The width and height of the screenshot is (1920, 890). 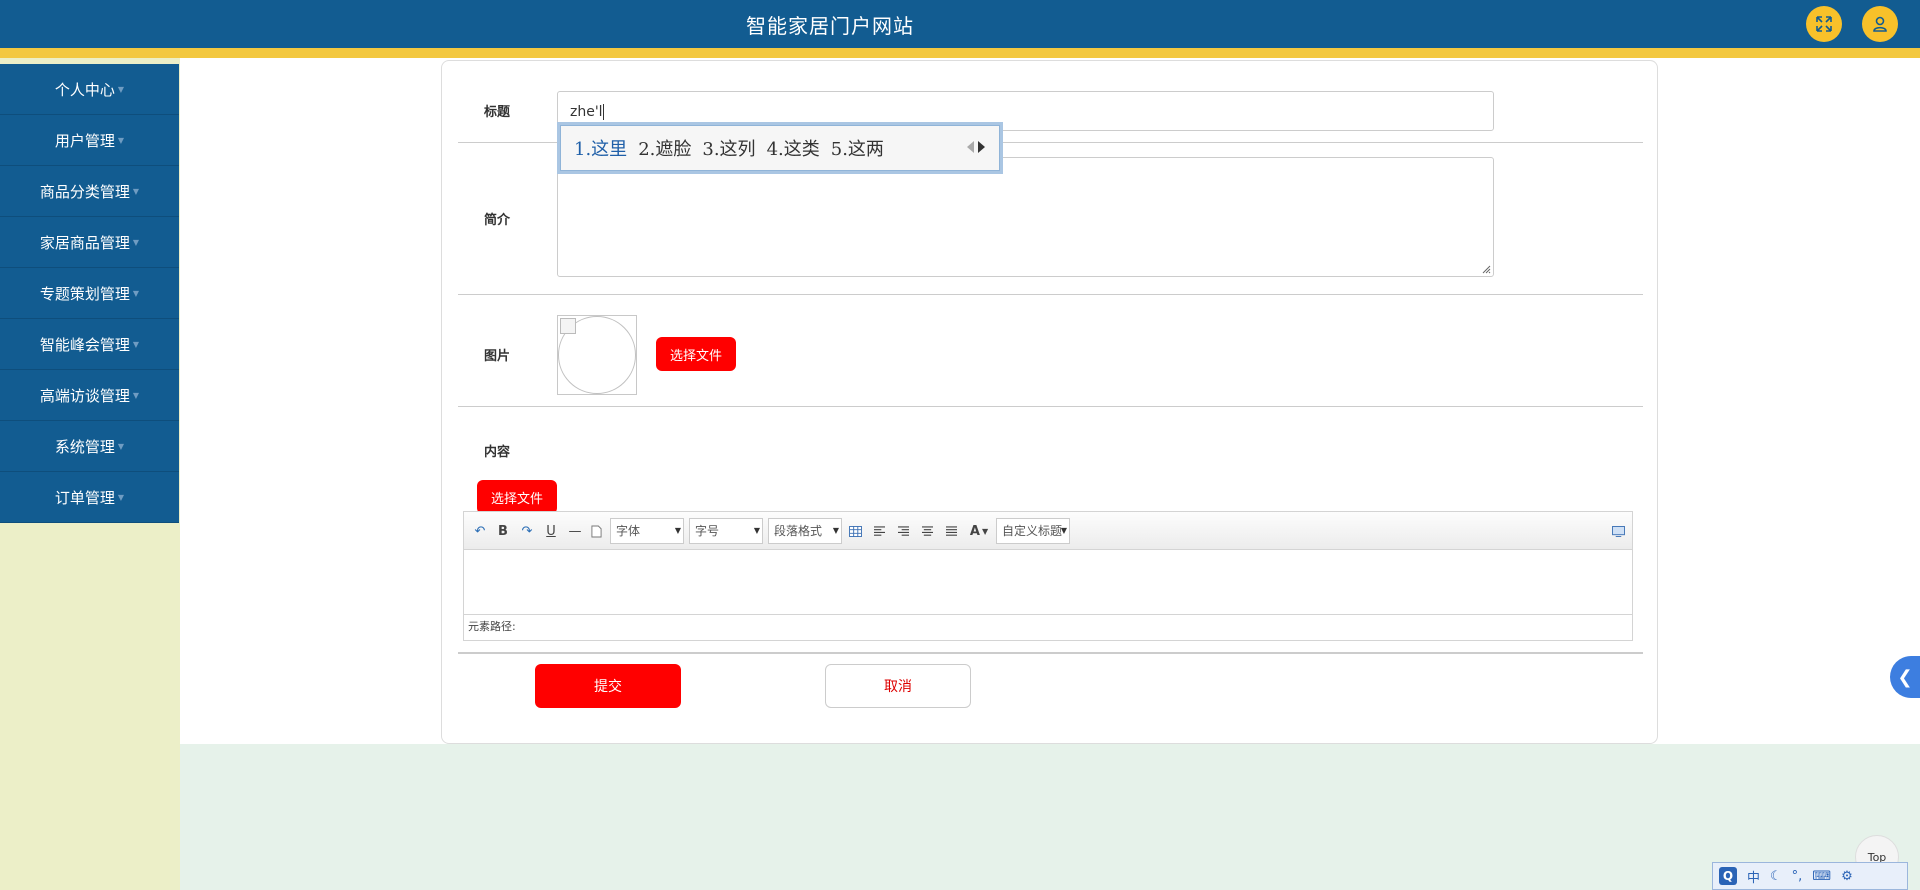 What do you see at coordinates (89, 446) in the screenshot?
I see `sidebar-item-system-management: 系统管理 ▼` at bounding box center [89, 446].